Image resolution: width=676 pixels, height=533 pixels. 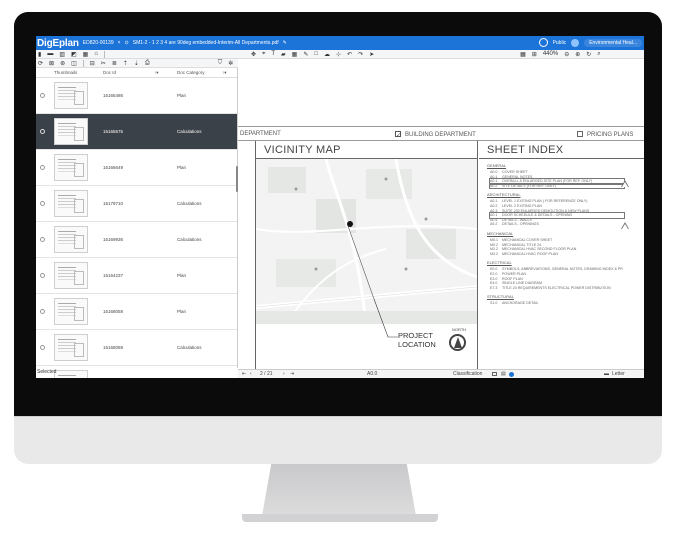 What do you see at coordinates (266, 374) in the screenshot?
I see `page-indicator: 2 / 21` at bounding box center [266, 374].